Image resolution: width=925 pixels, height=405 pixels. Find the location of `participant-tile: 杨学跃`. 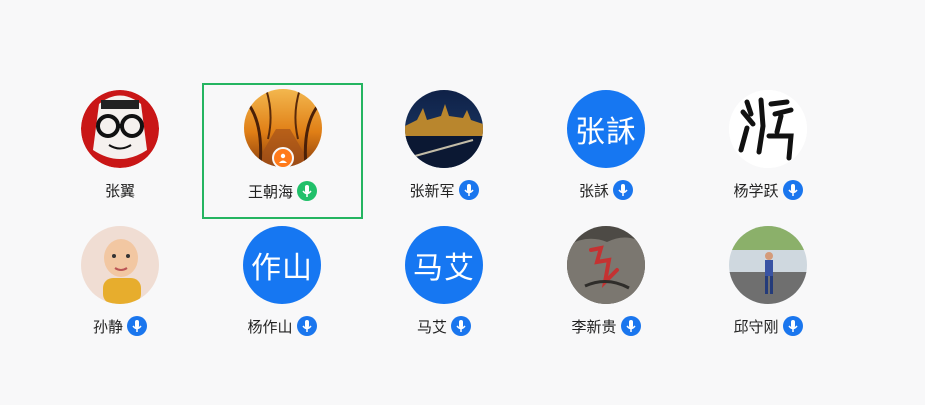

participant-tile: 杨学跃 is located at coordinates (768, 152).